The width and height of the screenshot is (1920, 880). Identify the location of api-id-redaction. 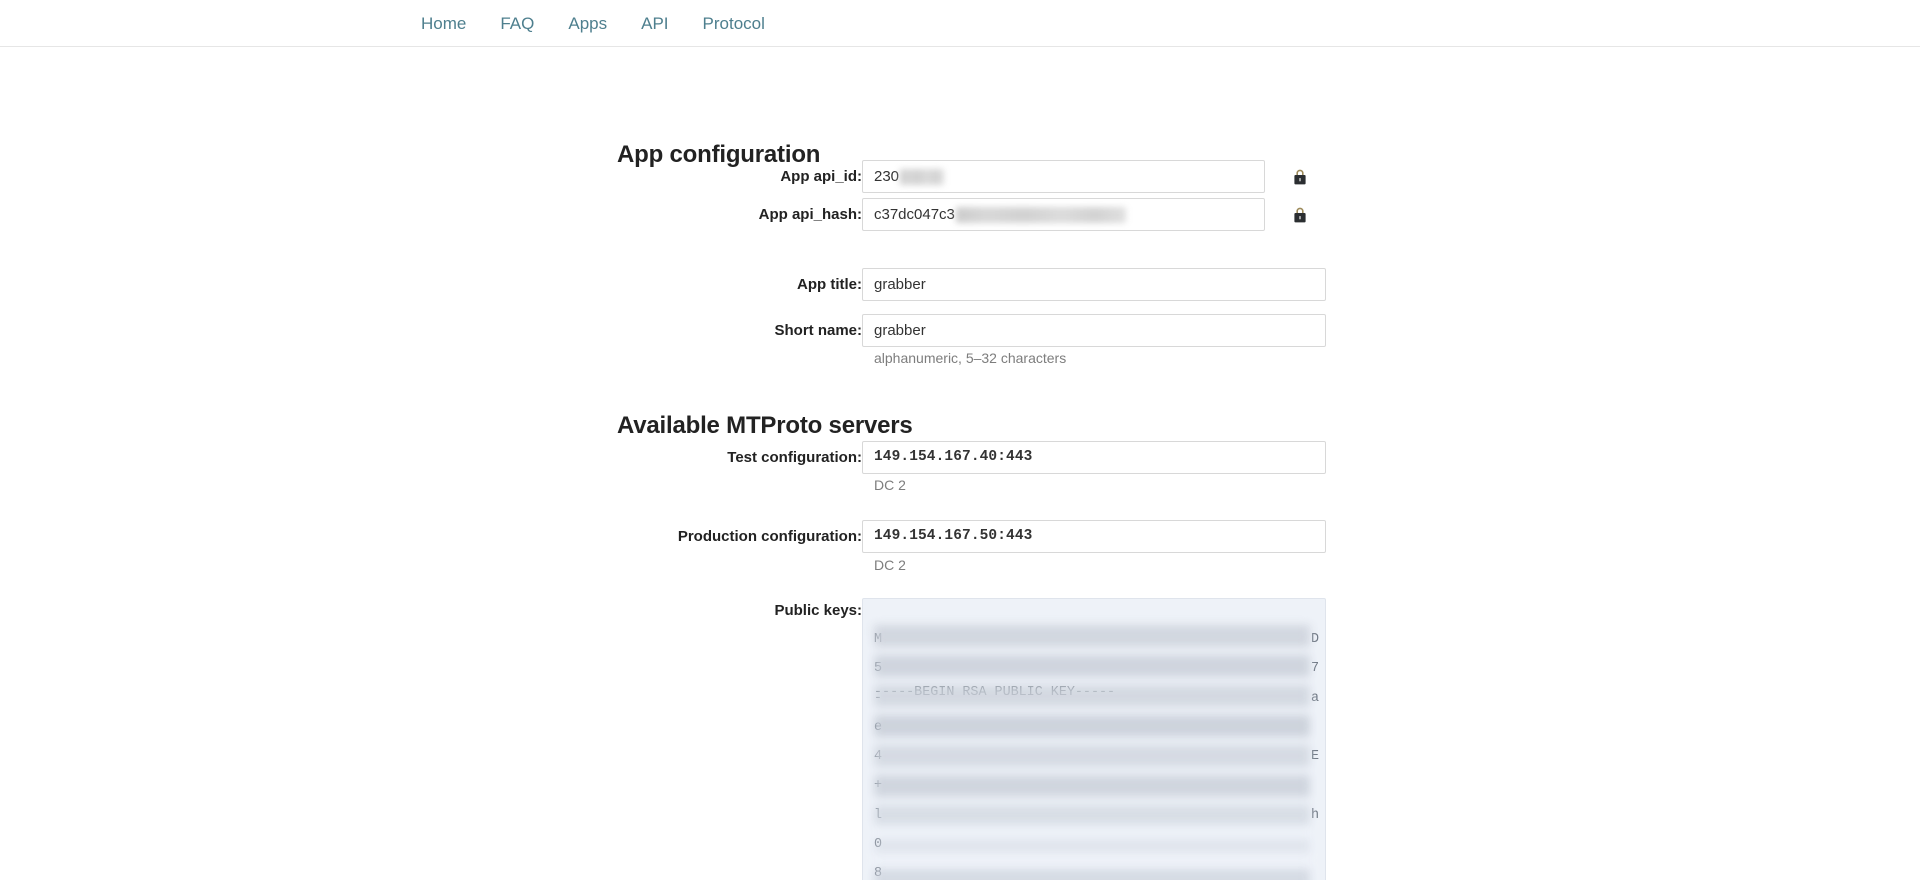
(922, 177).